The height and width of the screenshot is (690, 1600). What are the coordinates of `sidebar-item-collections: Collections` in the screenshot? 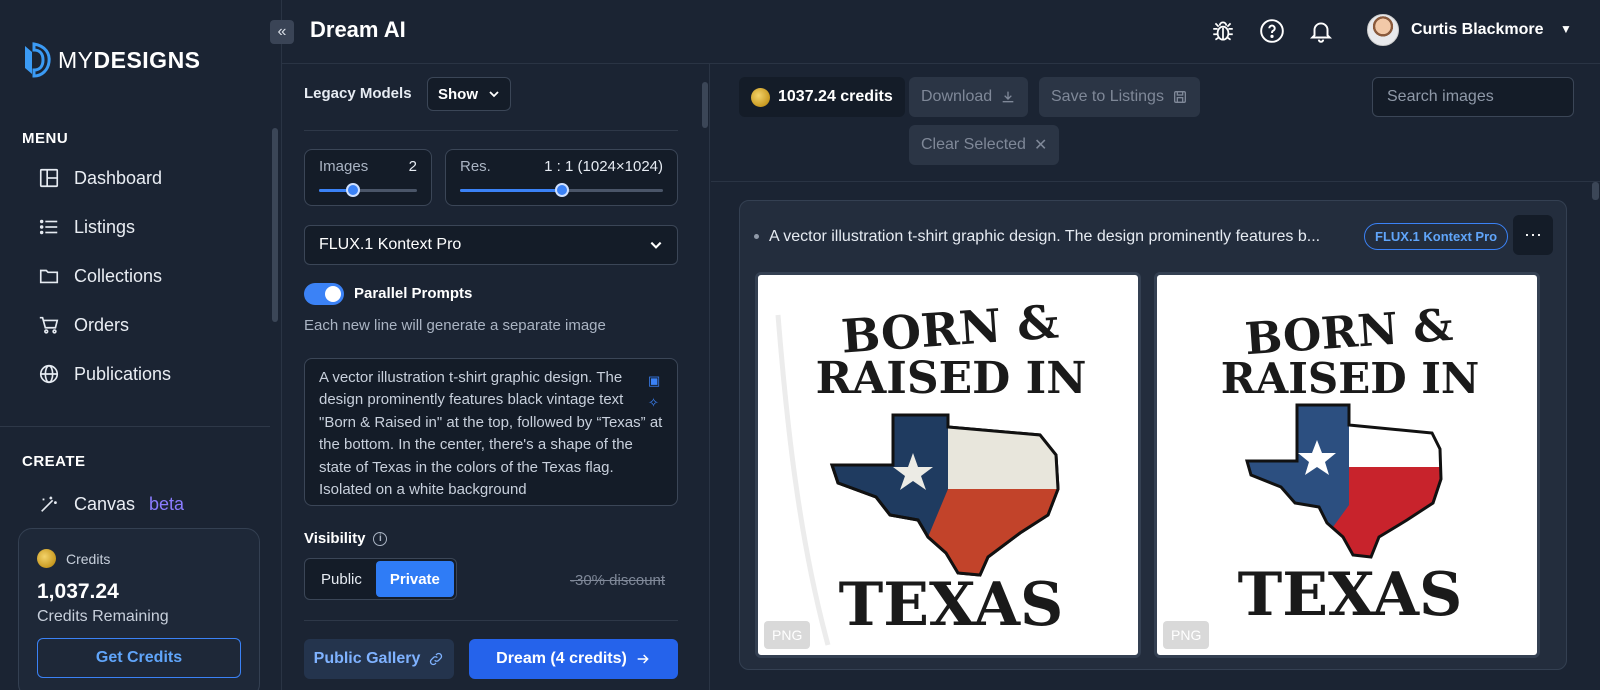 It's located at (100, 276).